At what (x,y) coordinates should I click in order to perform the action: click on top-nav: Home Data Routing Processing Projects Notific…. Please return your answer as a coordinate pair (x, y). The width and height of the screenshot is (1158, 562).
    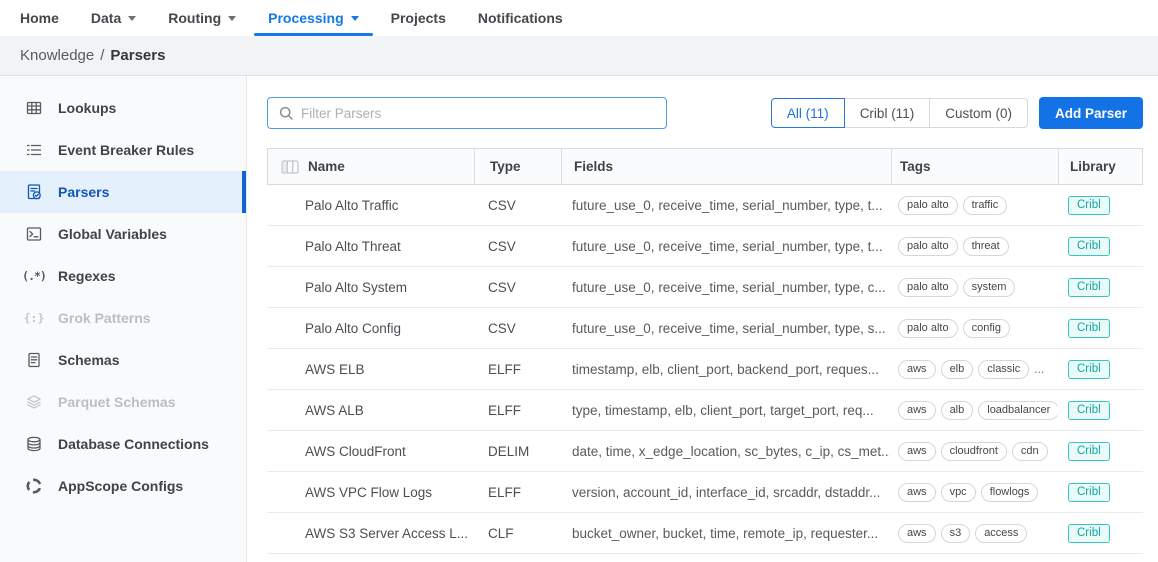
    Looking at the image, I should click on (579, 18).